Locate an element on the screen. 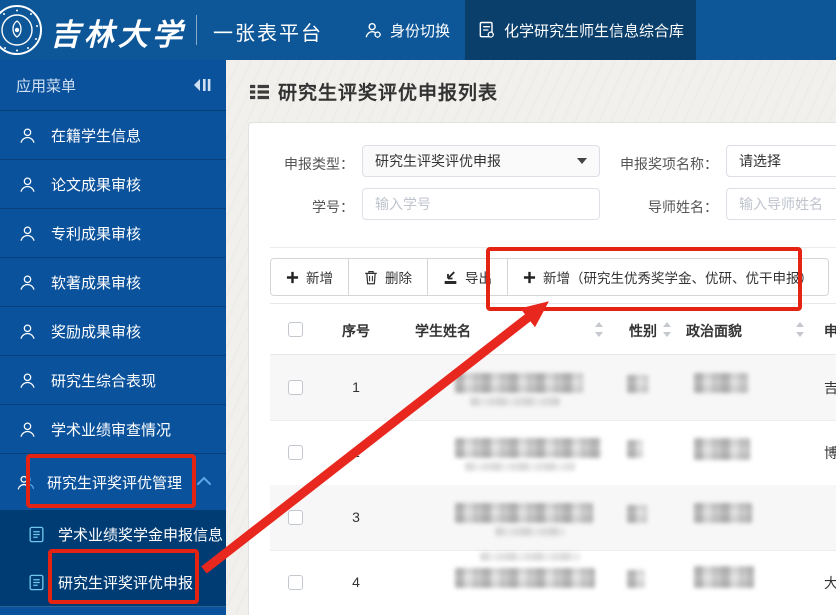 This screenshot has width=836, height=615. sidebar-item-paper-review: 论文成果审核 is located at coordinates (113, 184).